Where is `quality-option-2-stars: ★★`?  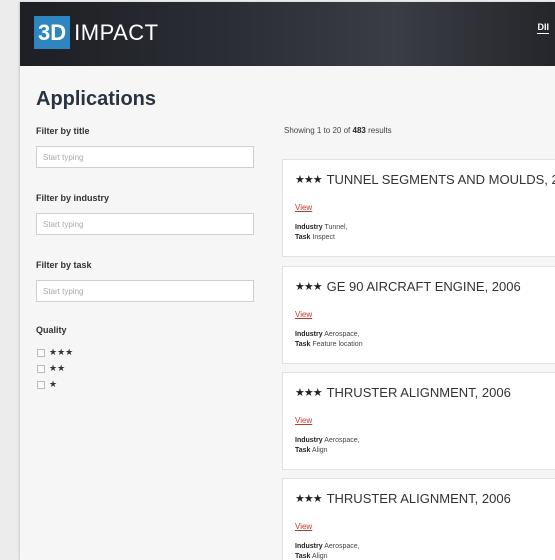
quality-option-2-stars: ★★ is located at coordinates (51, 368).